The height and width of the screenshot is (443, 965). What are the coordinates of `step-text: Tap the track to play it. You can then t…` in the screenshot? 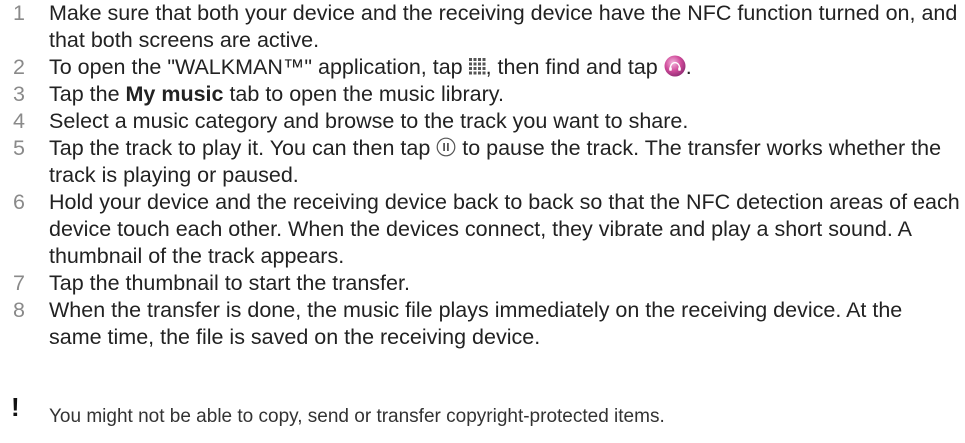 It's located at (504, 162).